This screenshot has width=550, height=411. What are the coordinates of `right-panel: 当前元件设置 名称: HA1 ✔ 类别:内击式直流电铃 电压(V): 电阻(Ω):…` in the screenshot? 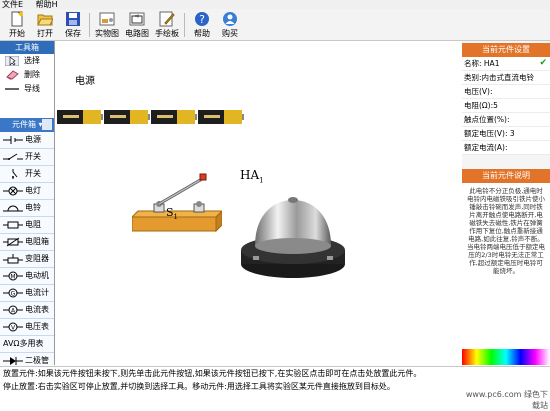 It's located at (506, 203).